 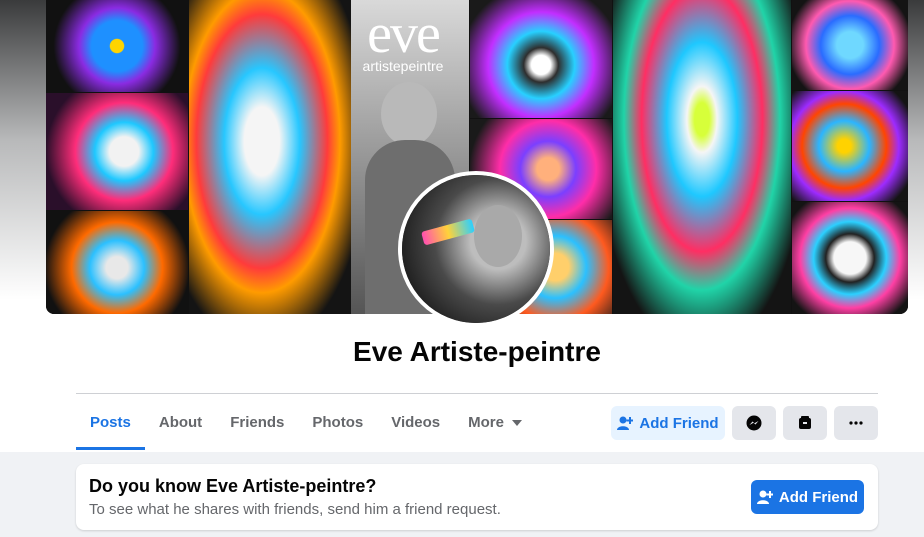 I want to click on tab-more: More, so click(x=495, y=423).